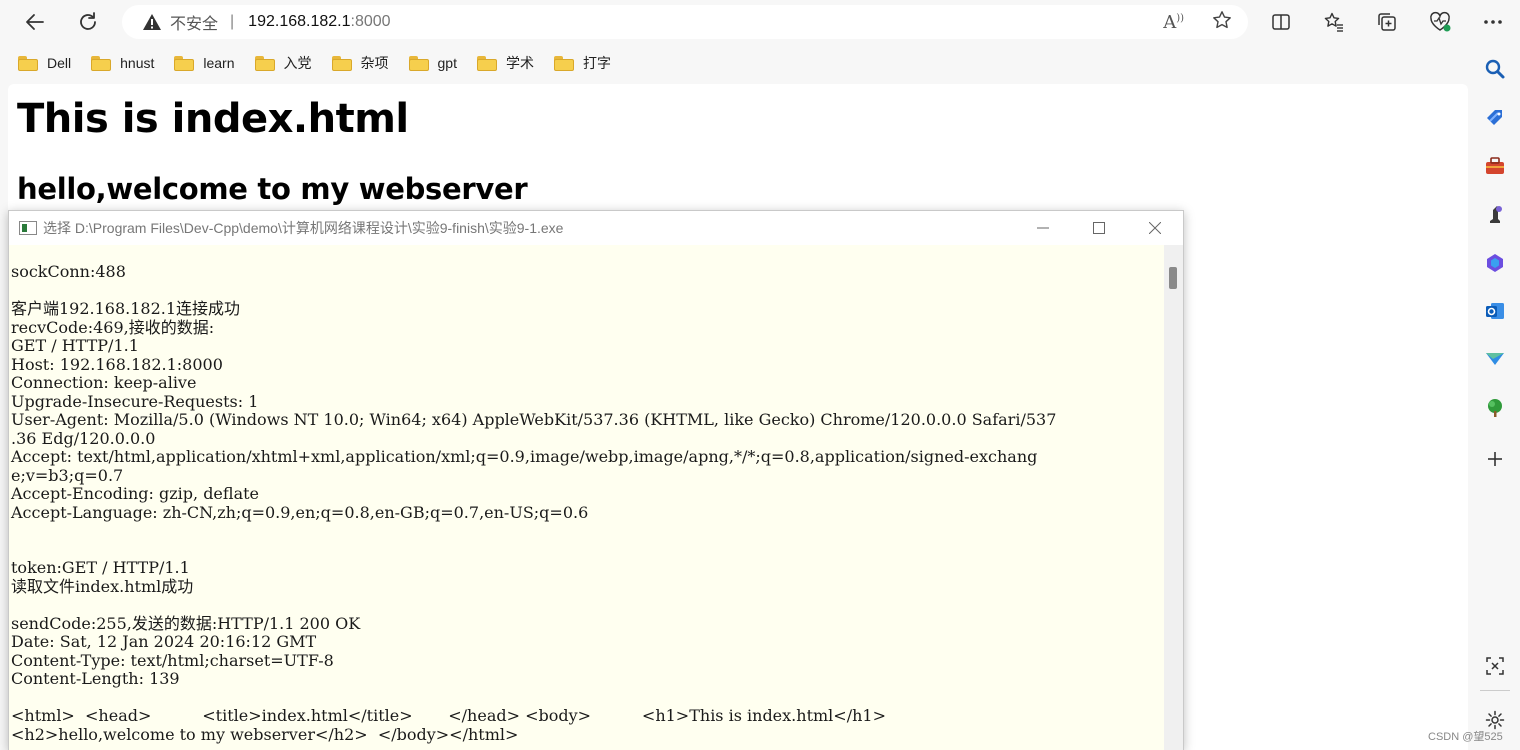 This screenshot has width=1520, height=750. Describe the element at coordinates (1099, 228) in the screenshot. I see `maximize-button` at that location.